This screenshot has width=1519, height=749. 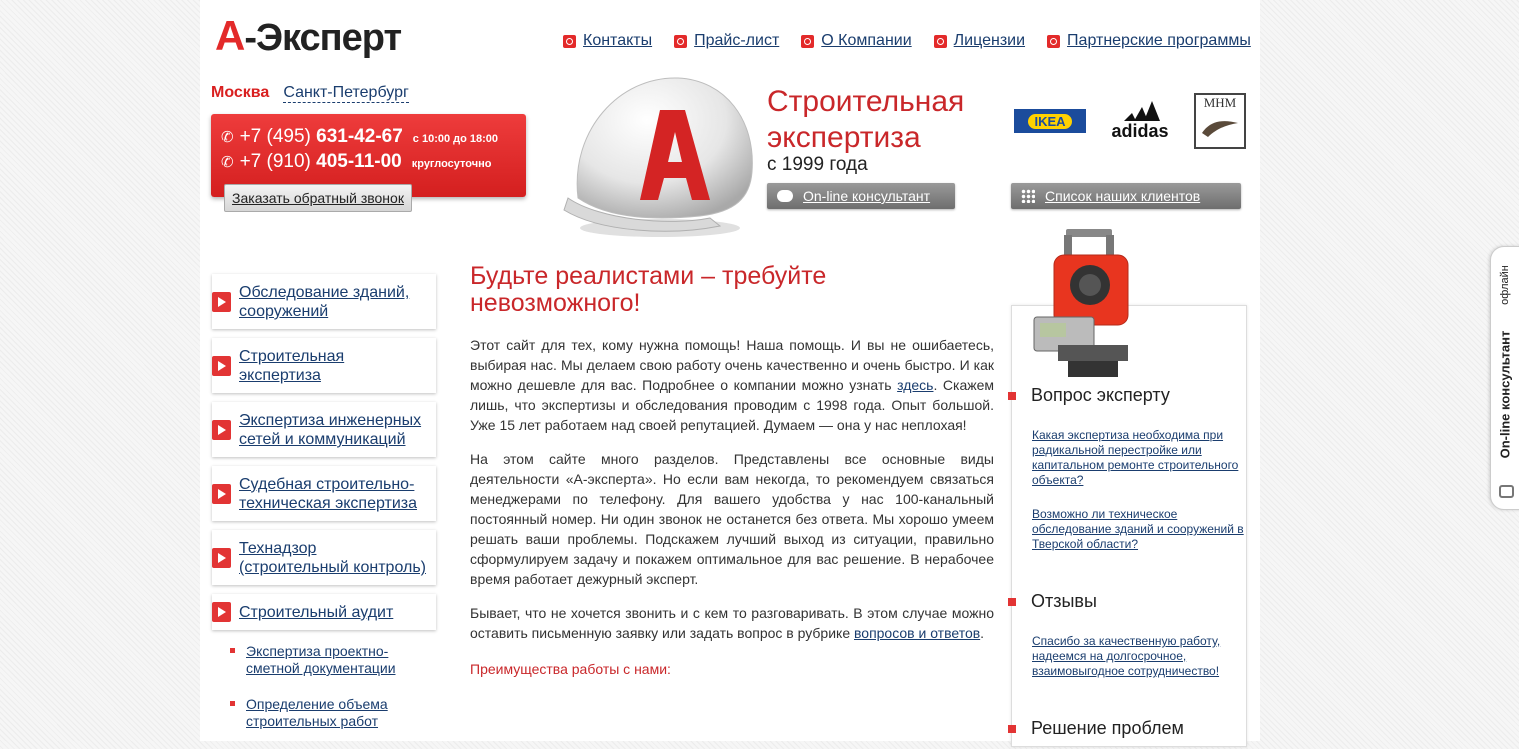 I want to click on submenu-item: Экспертиза проектно-сметной документации, so click(x=330, y=660).